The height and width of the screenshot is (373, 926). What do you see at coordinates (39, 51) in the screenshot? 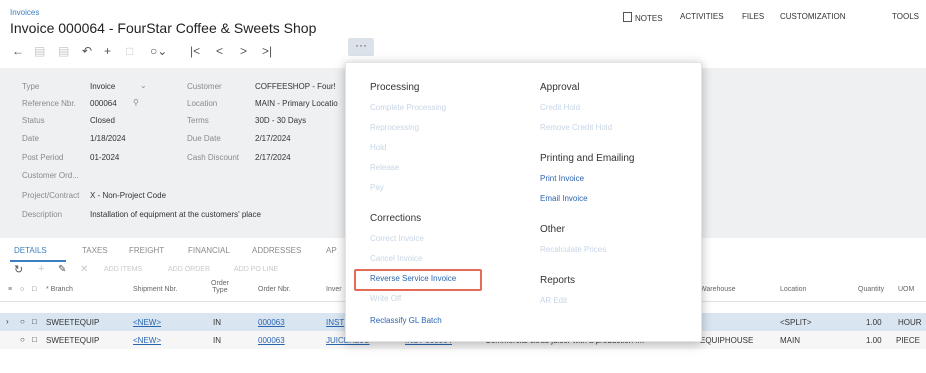
I see `save-icon: ▤` at bounding box center [39, 51].